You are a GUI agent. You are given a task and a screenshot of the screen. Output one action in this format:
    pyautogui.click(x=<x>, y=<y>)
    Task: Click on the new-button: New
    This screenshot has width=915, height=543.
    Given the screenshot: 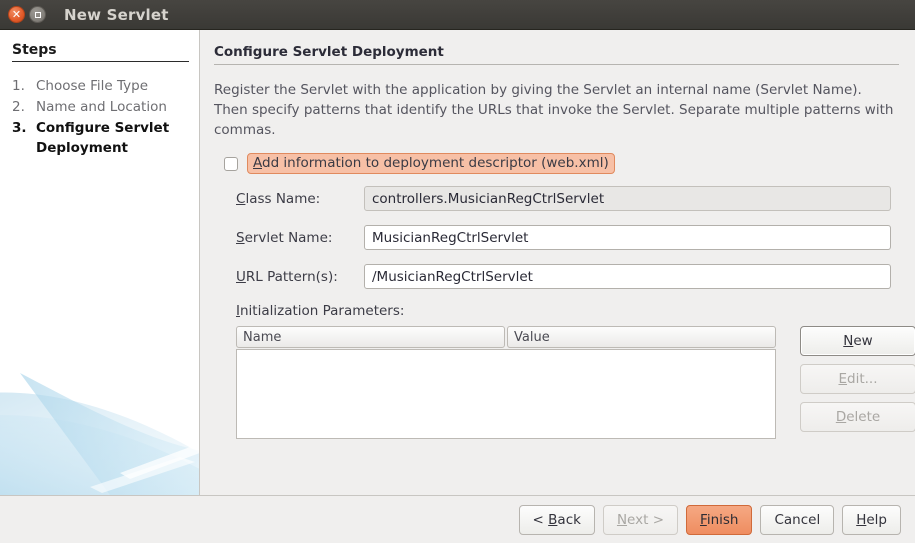 What is the action you would take?
    pyautogui.click(x=857, y=341)
    